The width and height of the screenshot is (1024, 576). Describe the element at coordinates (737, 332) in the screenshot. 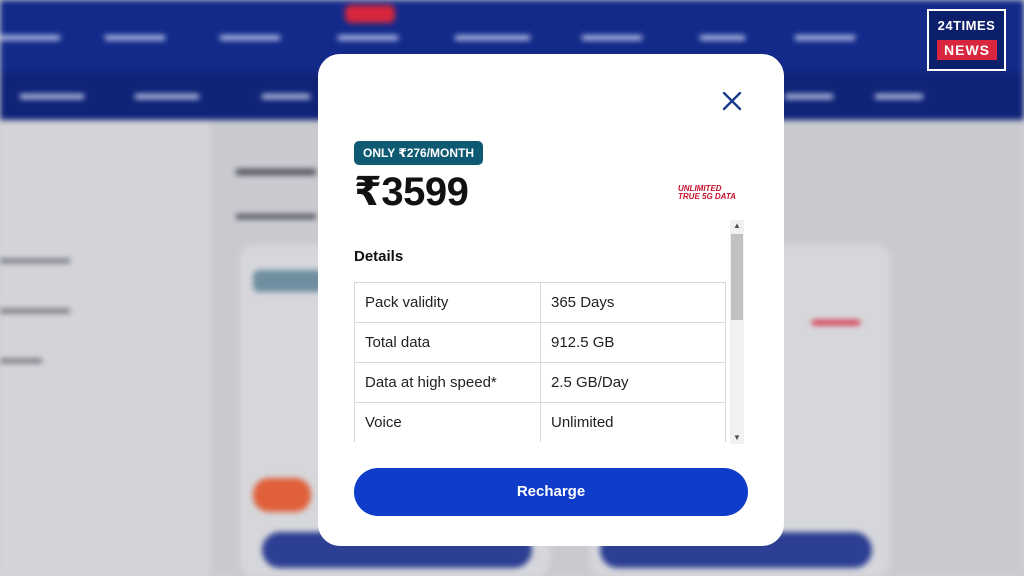

I see `details-scrollbar: ▲ ▼` at that location.